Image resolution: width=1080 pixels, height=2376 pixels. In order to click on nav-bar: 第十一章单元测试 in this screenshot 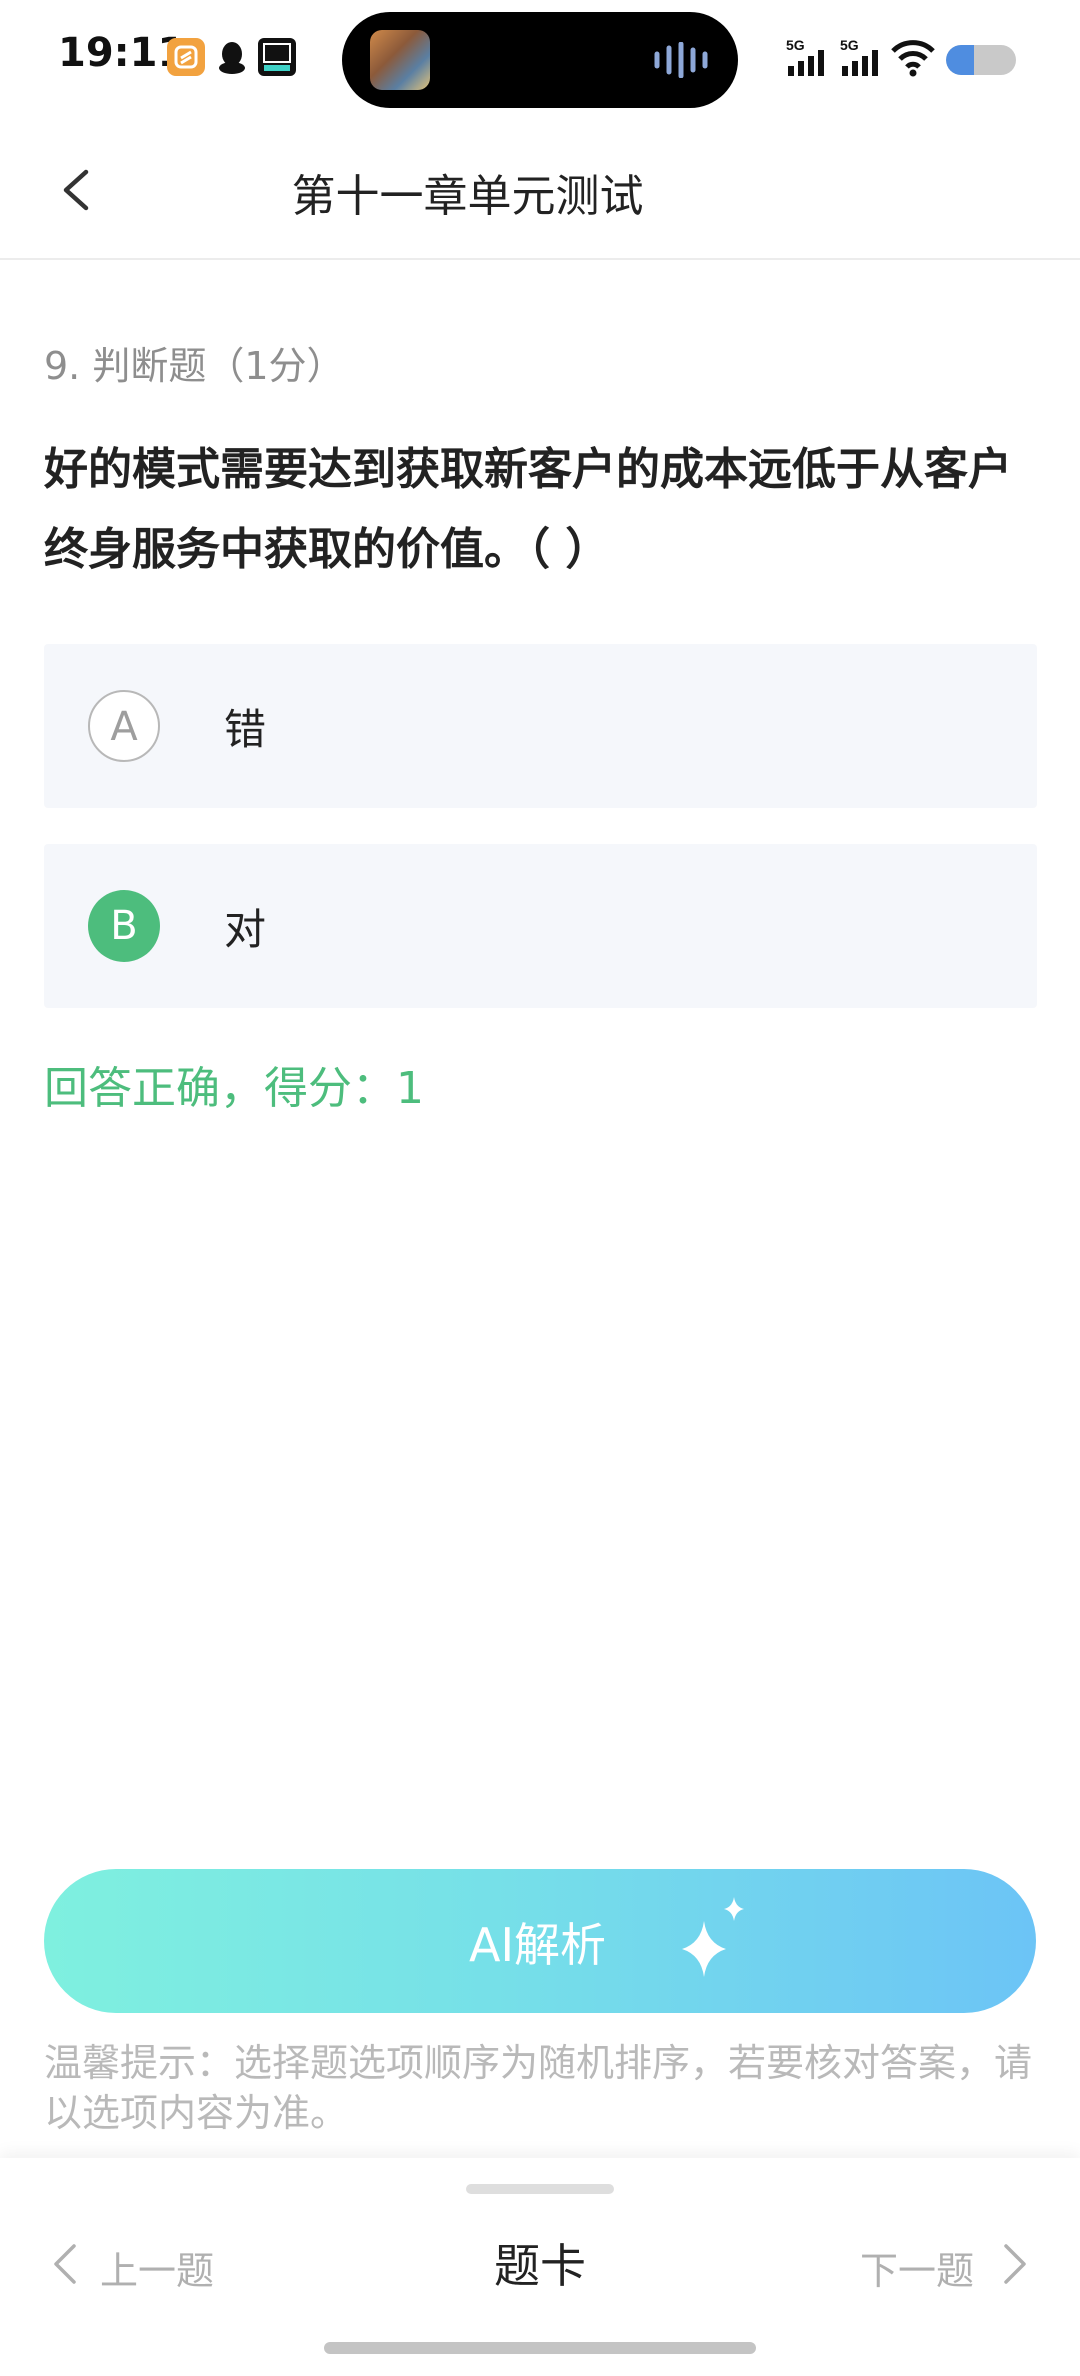, I will do `click(540, 190)`.